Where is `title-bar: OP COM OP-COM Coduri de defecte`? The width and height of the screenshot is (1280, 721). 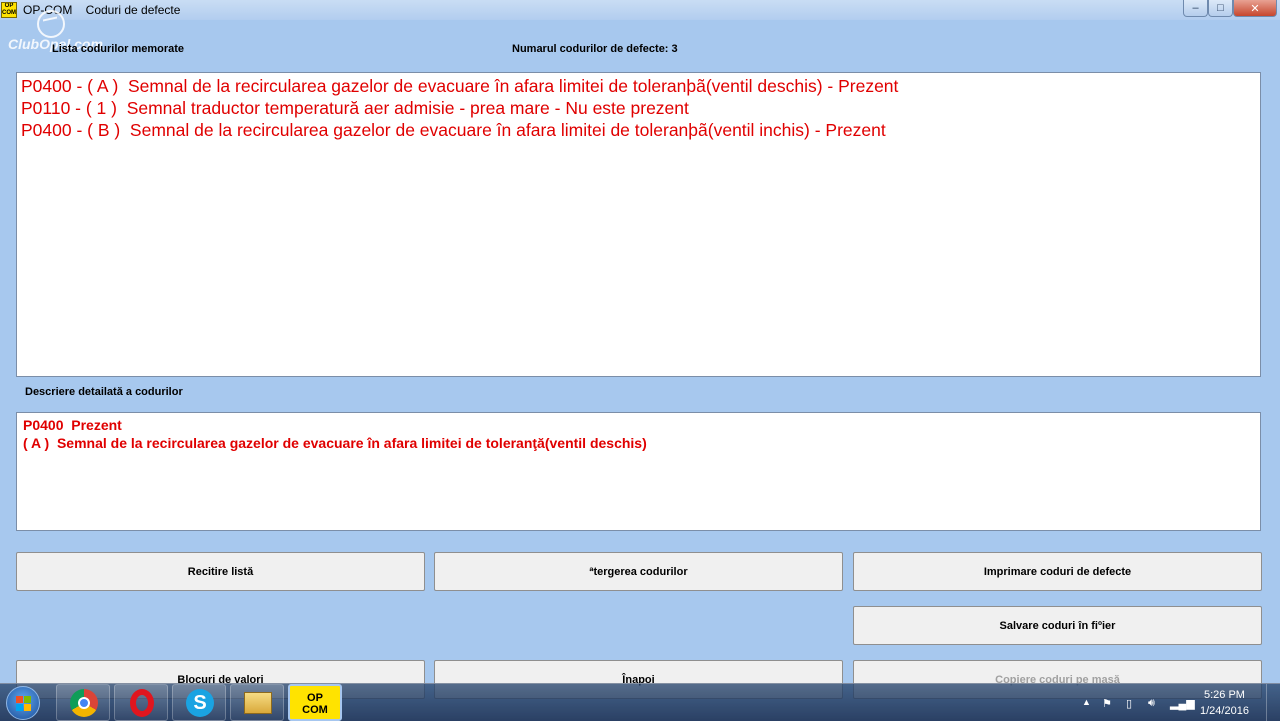 title-bar: OP COM OP-COM Coduri de defecte is located at coordinates (640, 10).